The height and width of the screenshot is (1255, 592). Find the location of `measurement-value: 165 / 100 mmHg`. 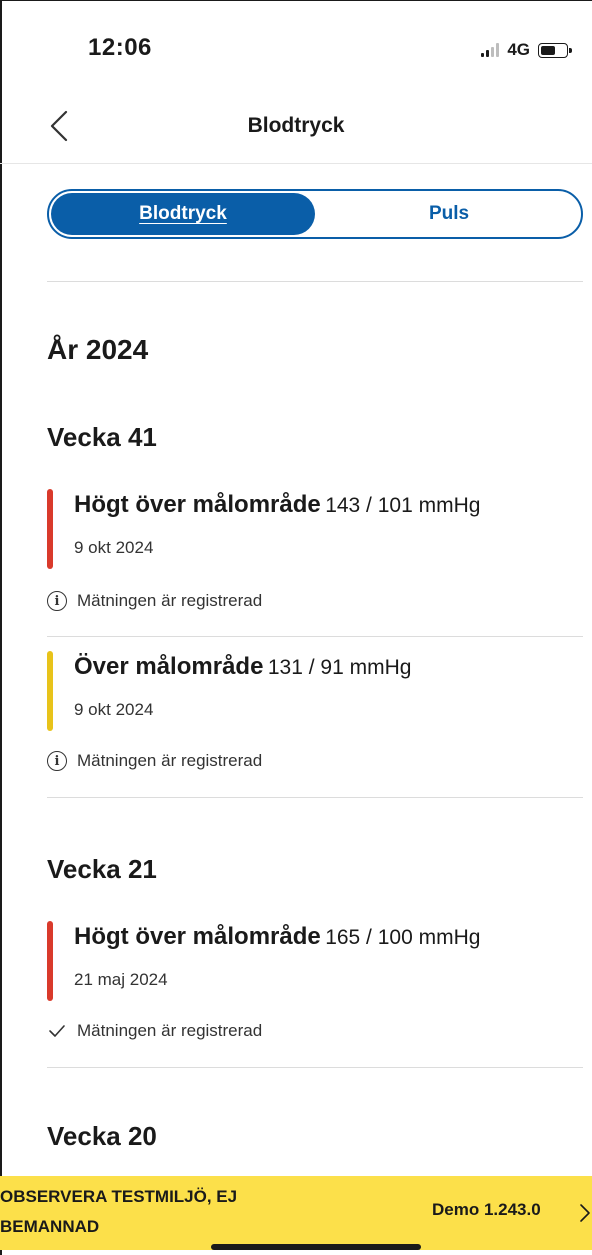

measurement-value: 165 / 100 mmHg is located at coordinates (403, 937).